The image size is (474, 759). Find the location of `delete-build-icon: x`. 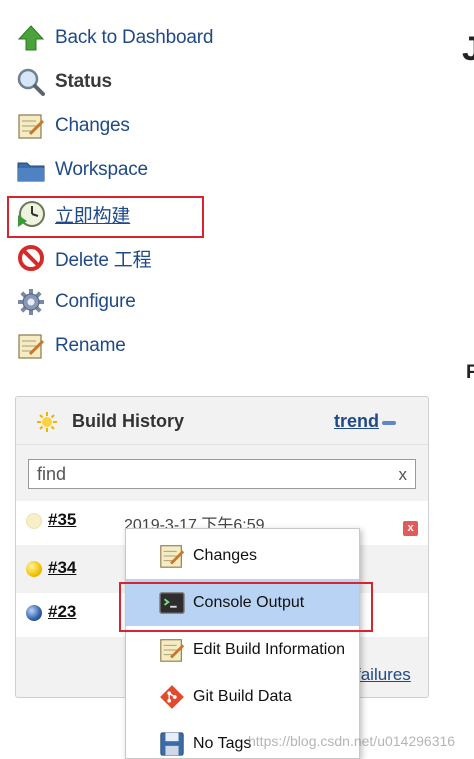

delete-build-icon: x is located at coordinates (410, 528).